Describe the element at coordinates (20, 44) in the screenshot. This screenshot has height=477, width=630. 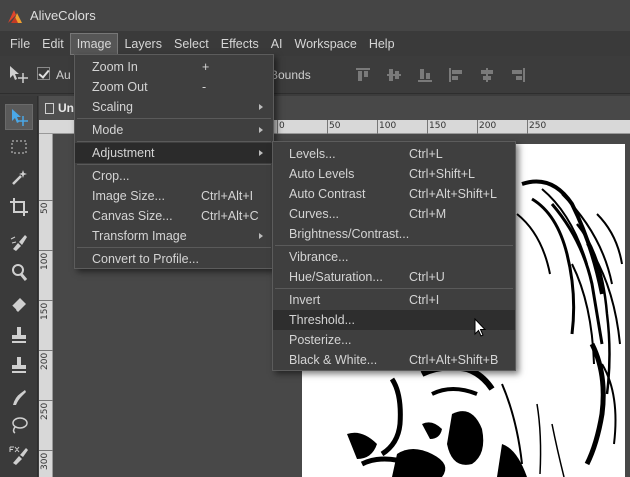
I see `menu-file: File` at that location.